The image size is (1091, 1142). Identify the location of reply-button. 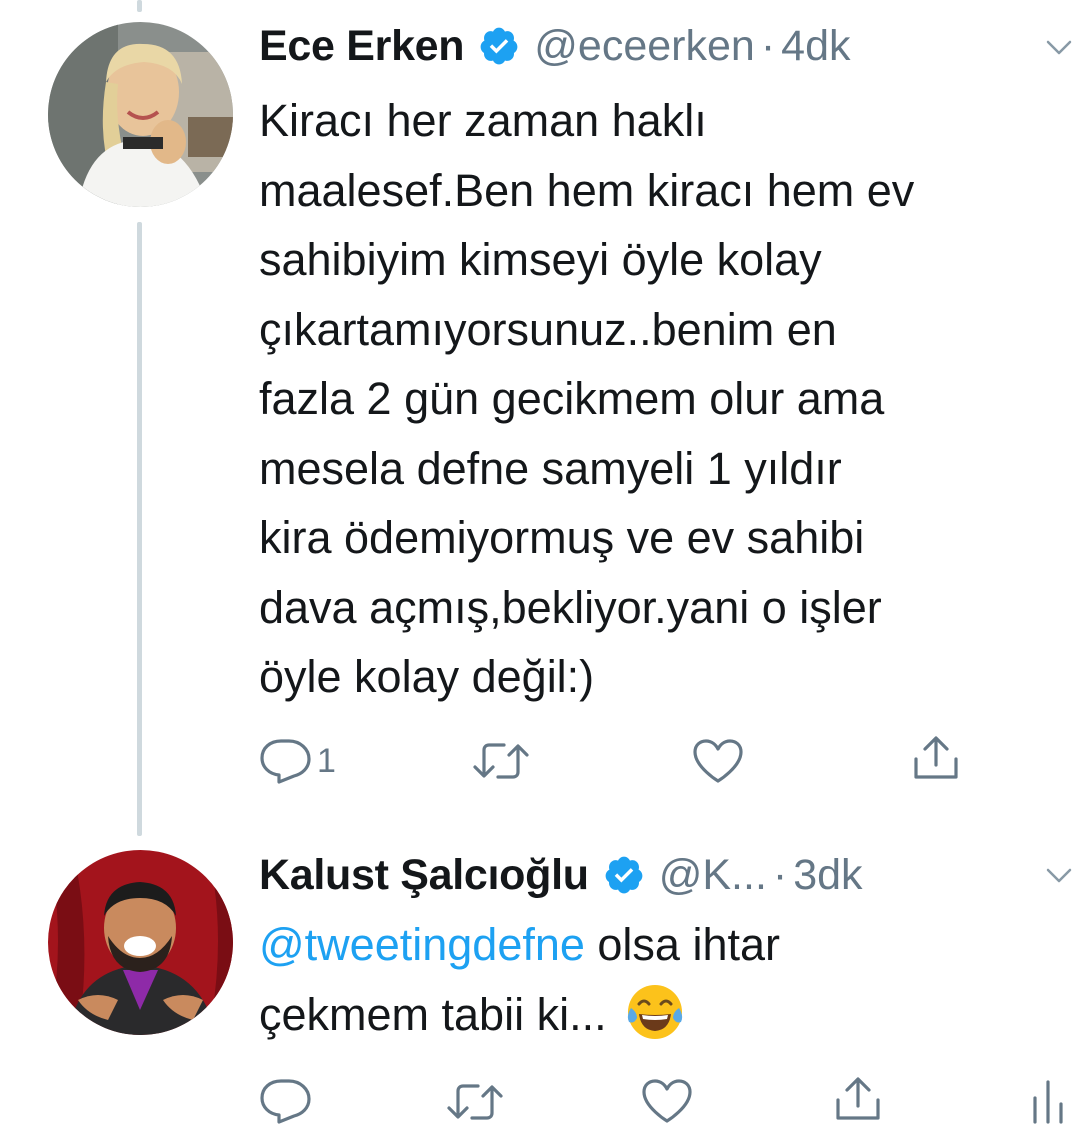
(286, 1101).